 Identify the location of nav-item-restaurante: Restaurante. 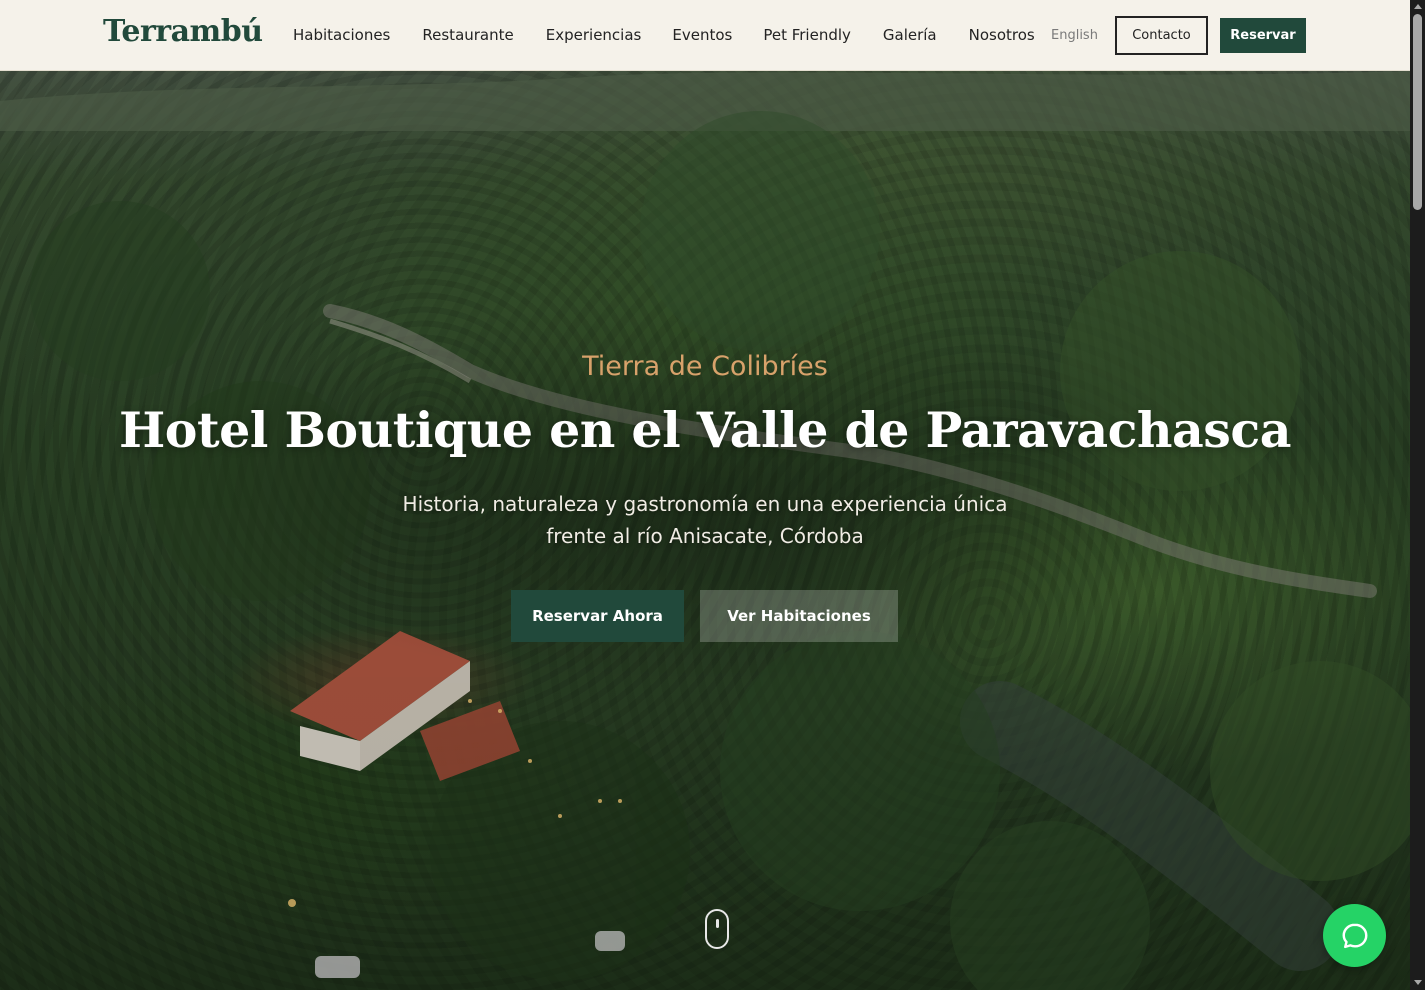
(467, 35).